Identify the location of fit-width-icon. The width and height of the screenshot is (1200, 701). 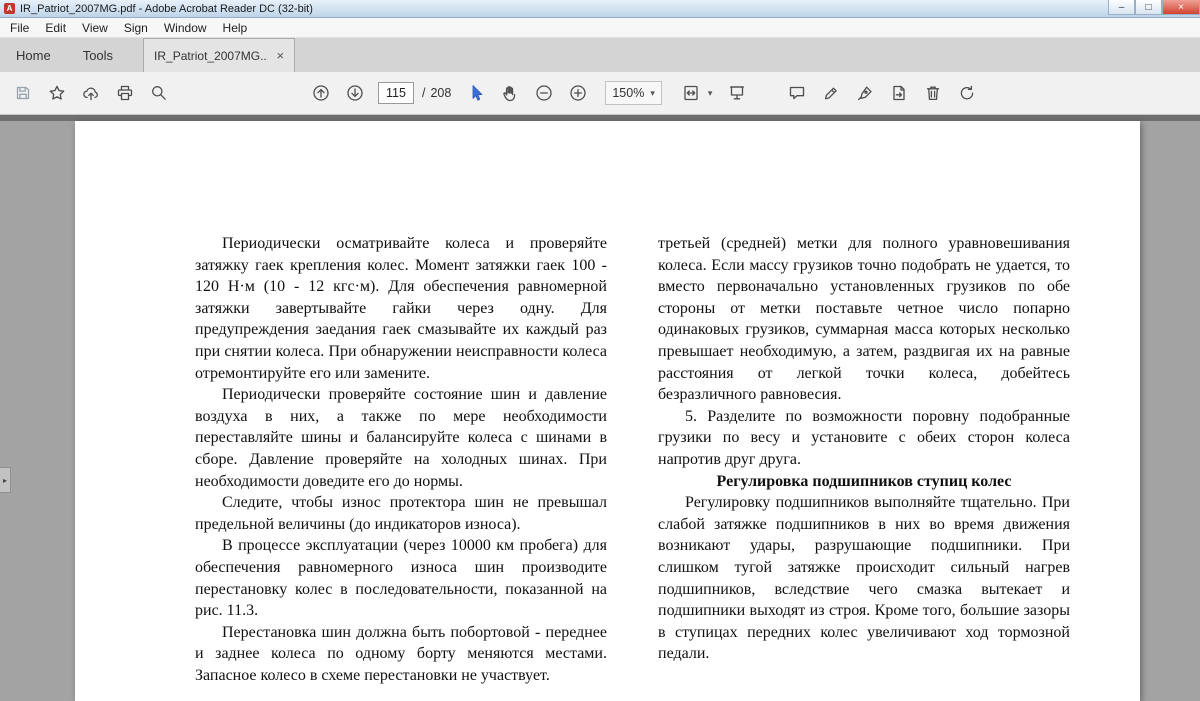
(691, 93).